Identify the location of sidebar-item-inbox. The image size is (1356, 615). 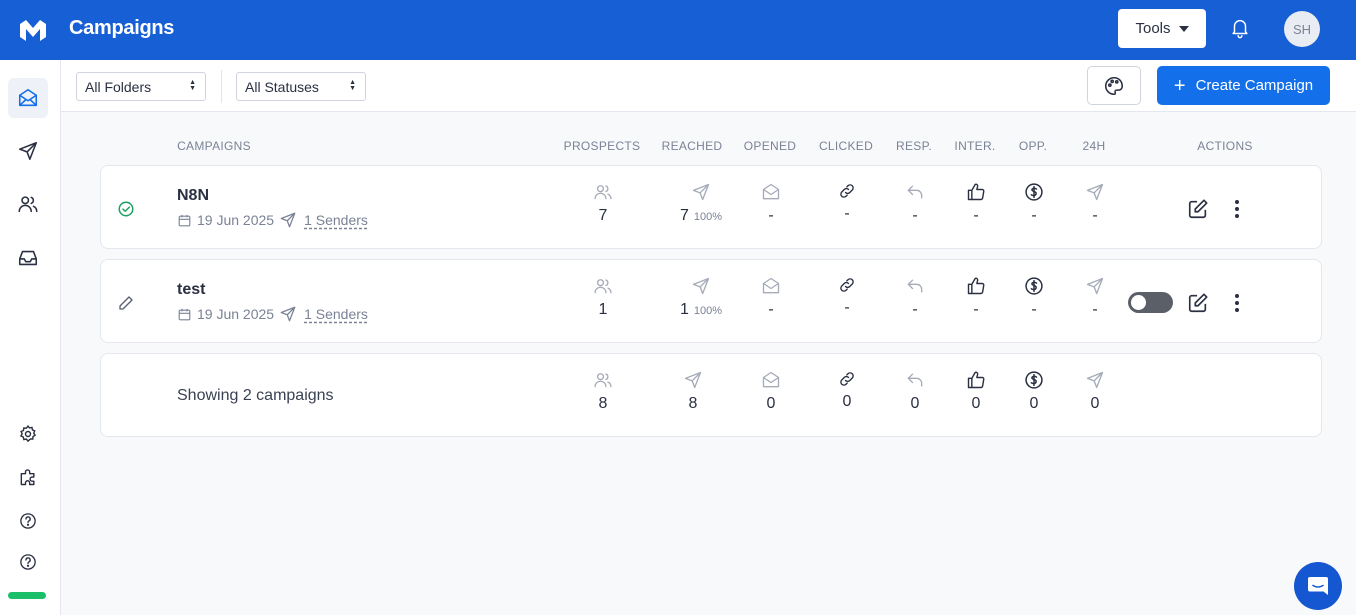
(28, 258).